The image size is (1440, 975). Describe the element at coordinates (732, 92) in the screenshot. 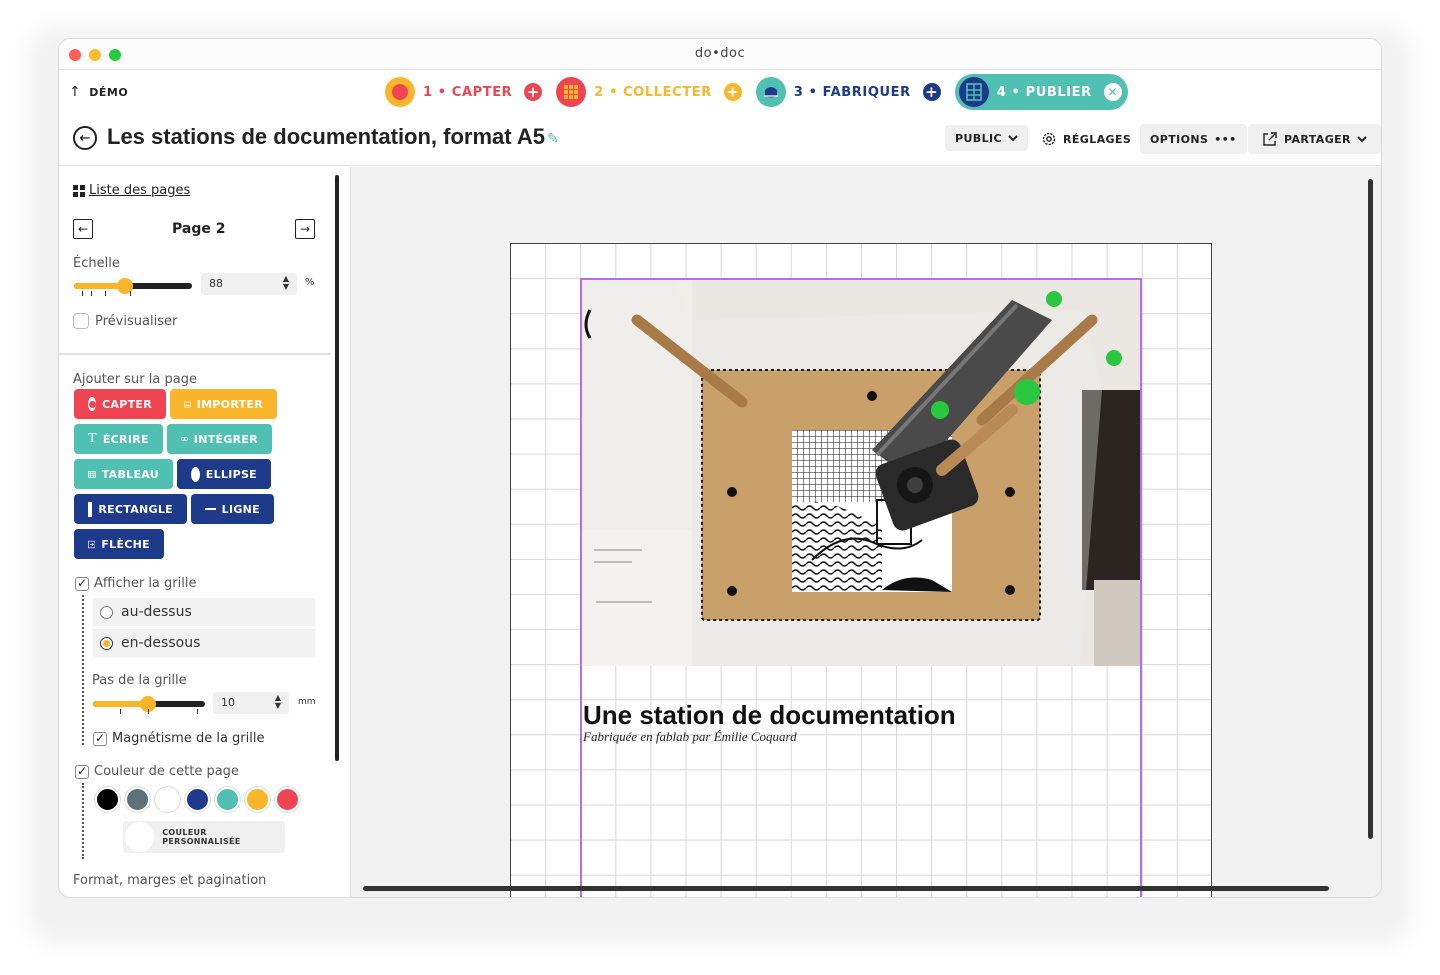

I see `add-collection-button: +` at that location.